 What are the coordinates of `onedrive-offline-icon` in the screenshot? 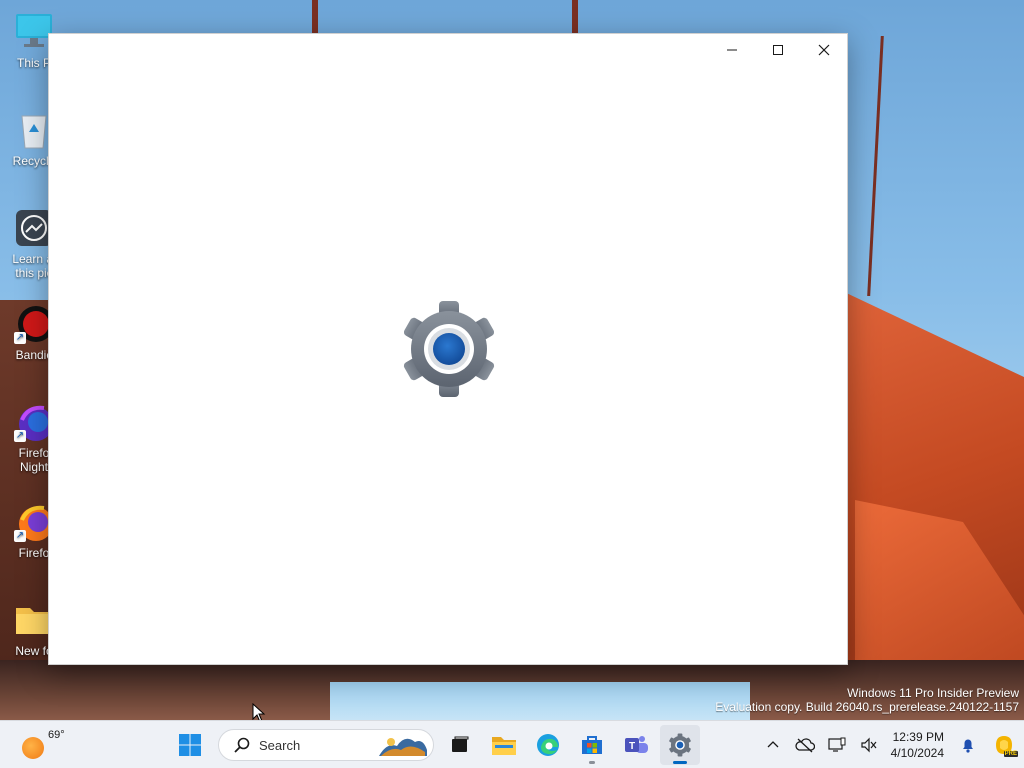 It's located at (805, 745).